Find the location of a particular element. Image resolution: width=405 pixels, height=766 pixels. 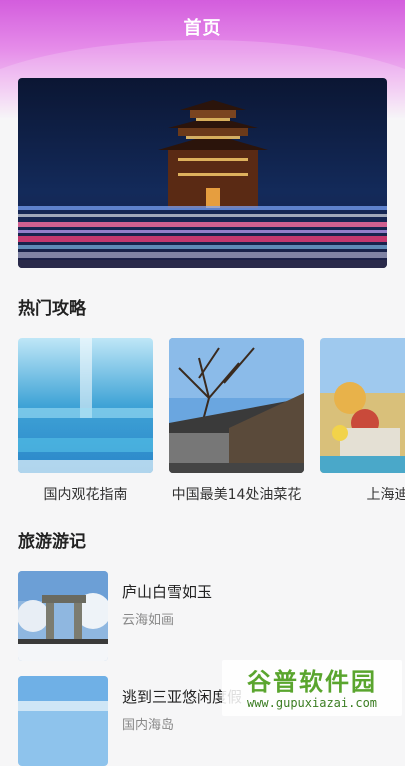

travel-note-subtitle: 国内海岛 is located at coordinates (148, 725).